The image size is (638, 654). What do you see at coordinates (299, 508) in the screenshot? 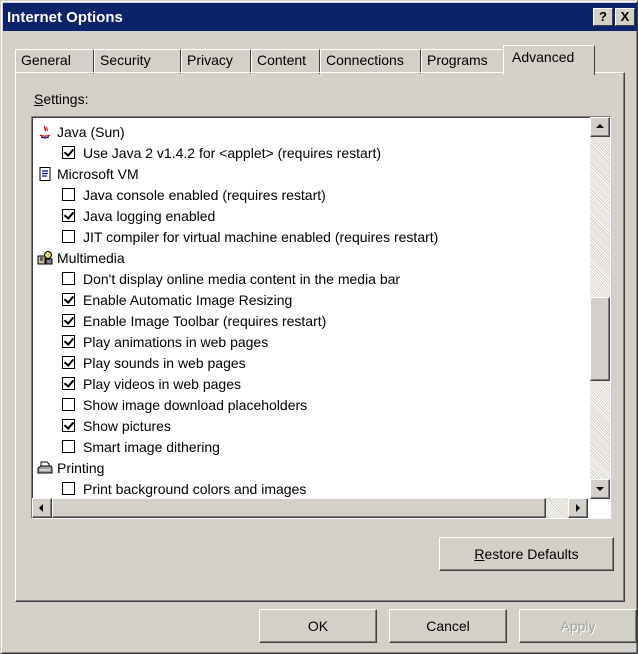
I see `horizontal-scroll-thumb` at bounding box center [299, 508].